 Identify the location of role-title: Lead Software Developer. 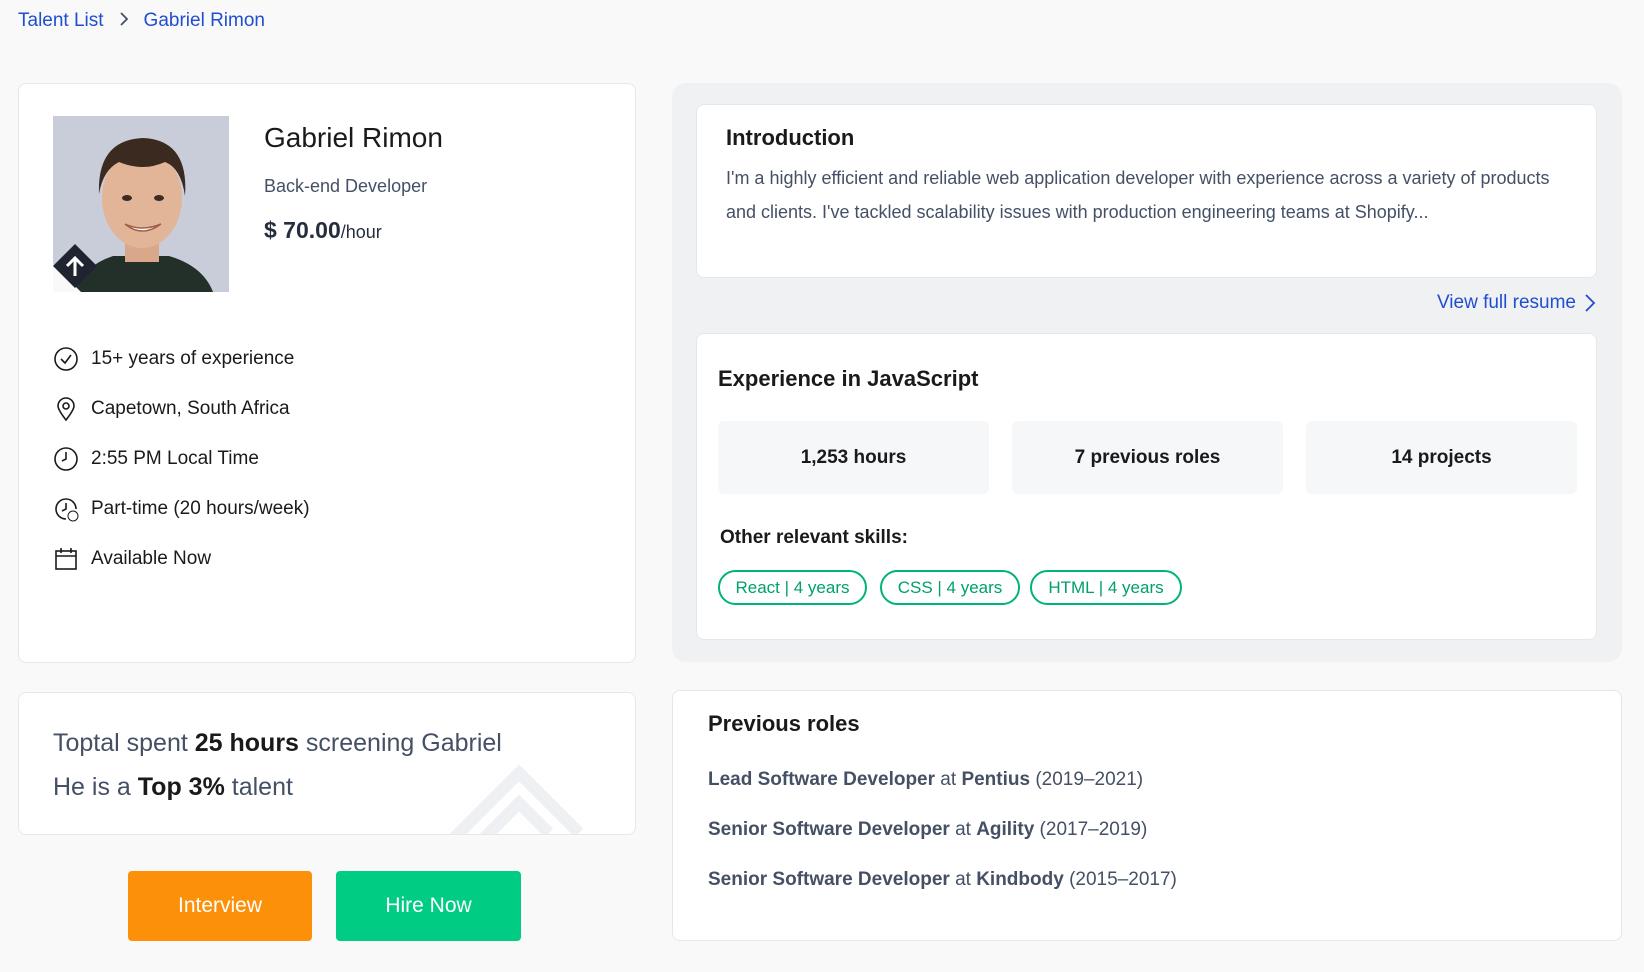
(822, 779).